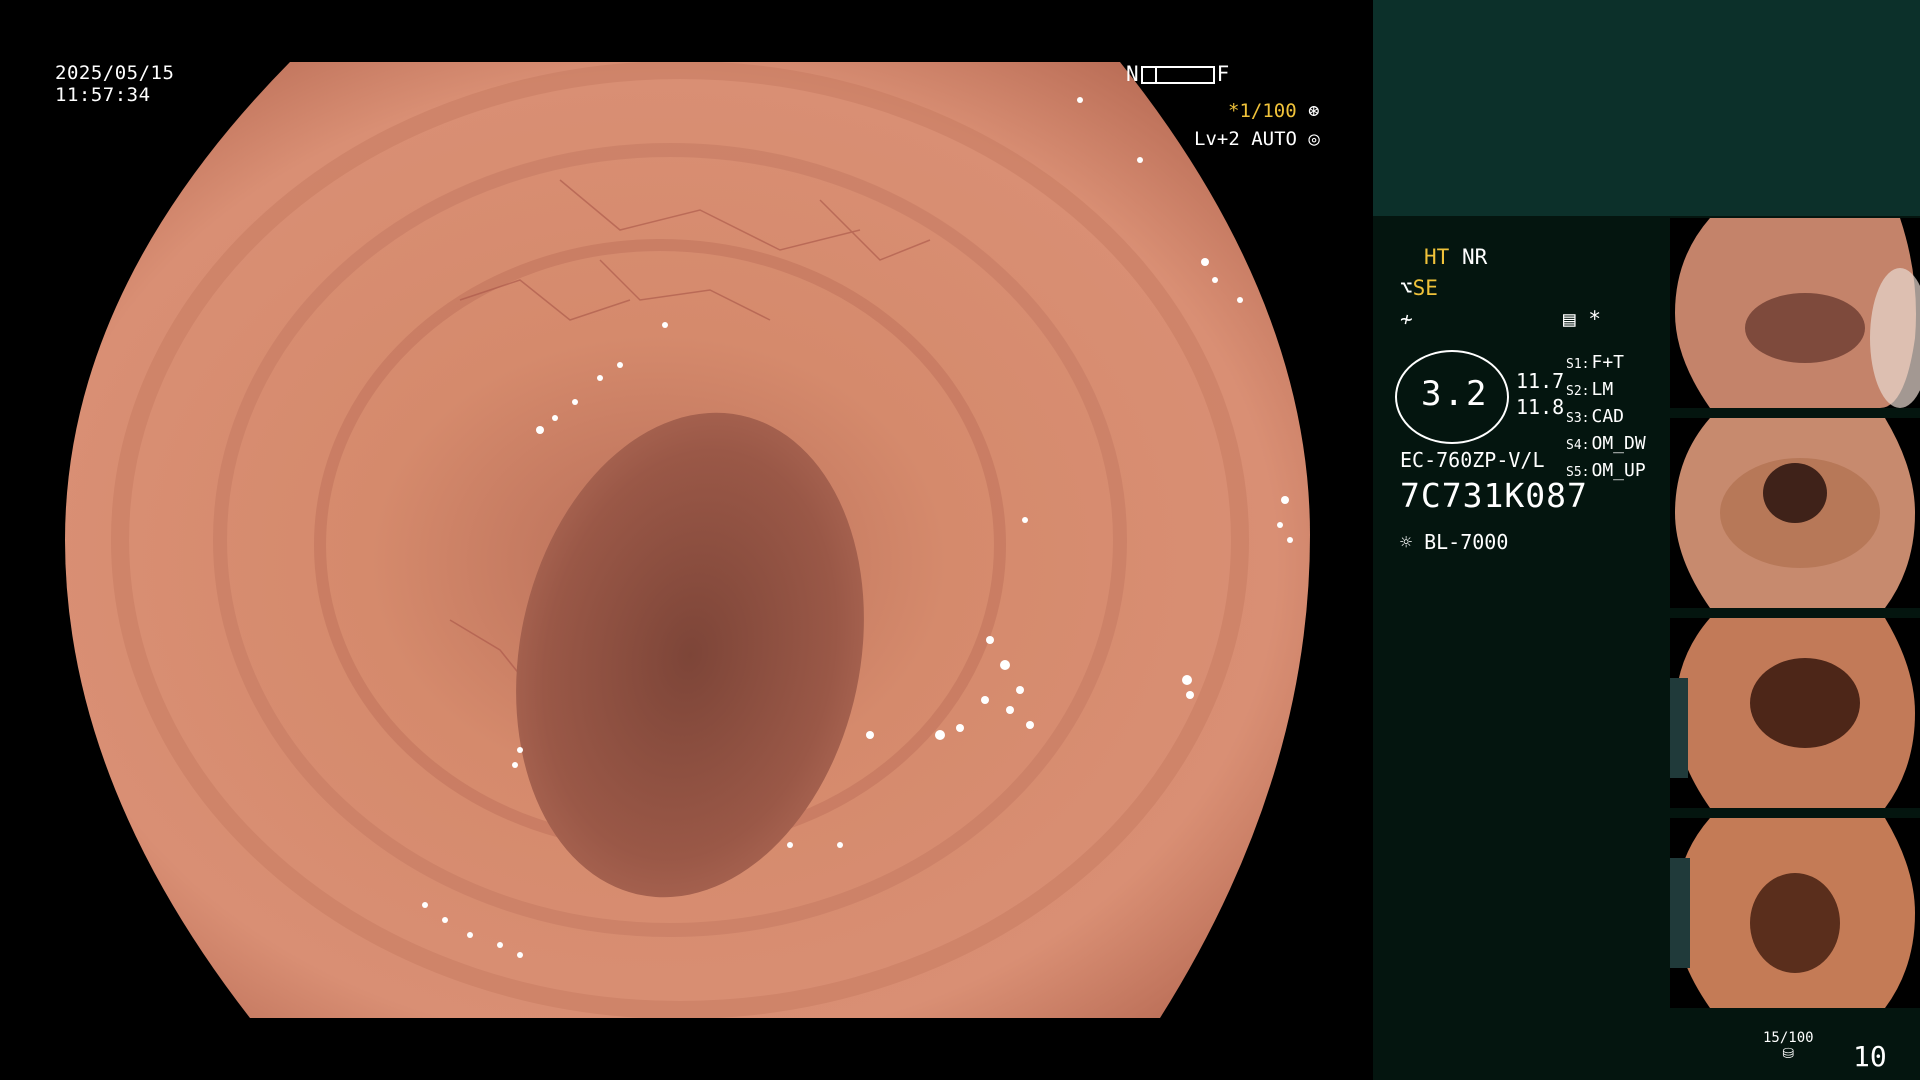  I want to click on iris-icon: ◎, so click(1314, 139).